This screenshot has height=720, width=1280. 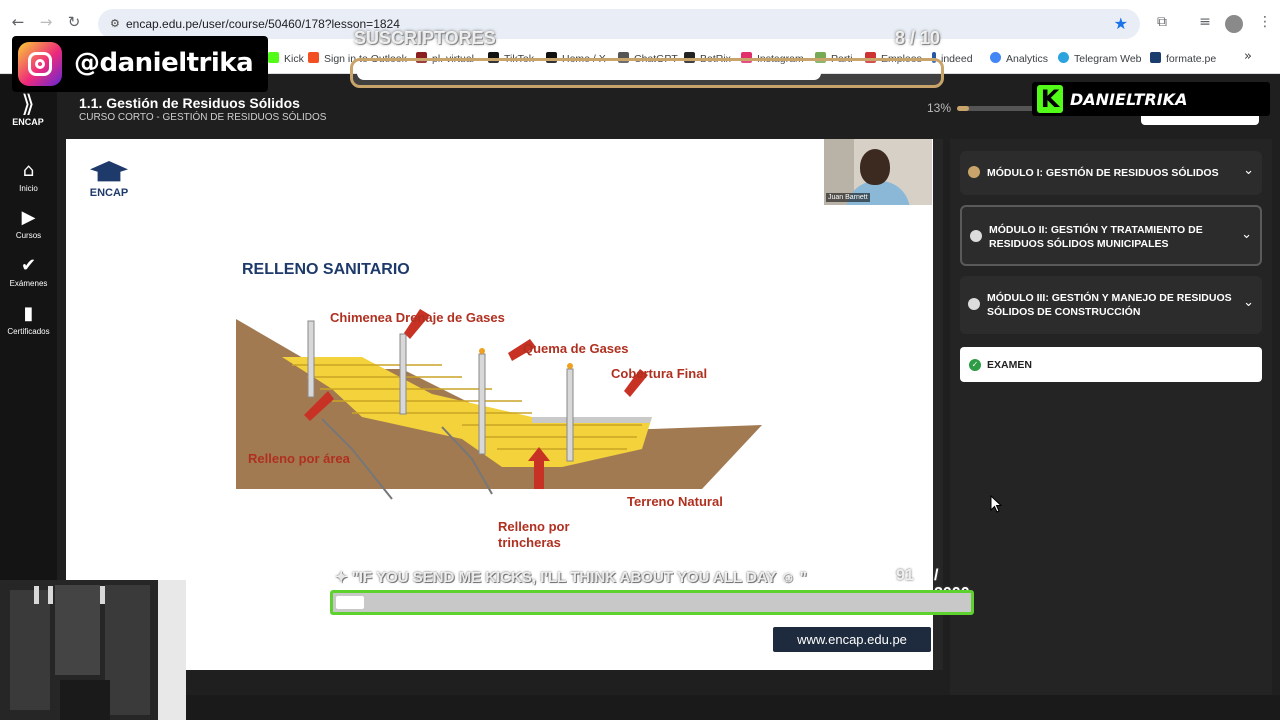 What do you see at coordinates (74, 22) in the screenshot?
I see `reload-icon: ↻` at bounding box center [74, 22].